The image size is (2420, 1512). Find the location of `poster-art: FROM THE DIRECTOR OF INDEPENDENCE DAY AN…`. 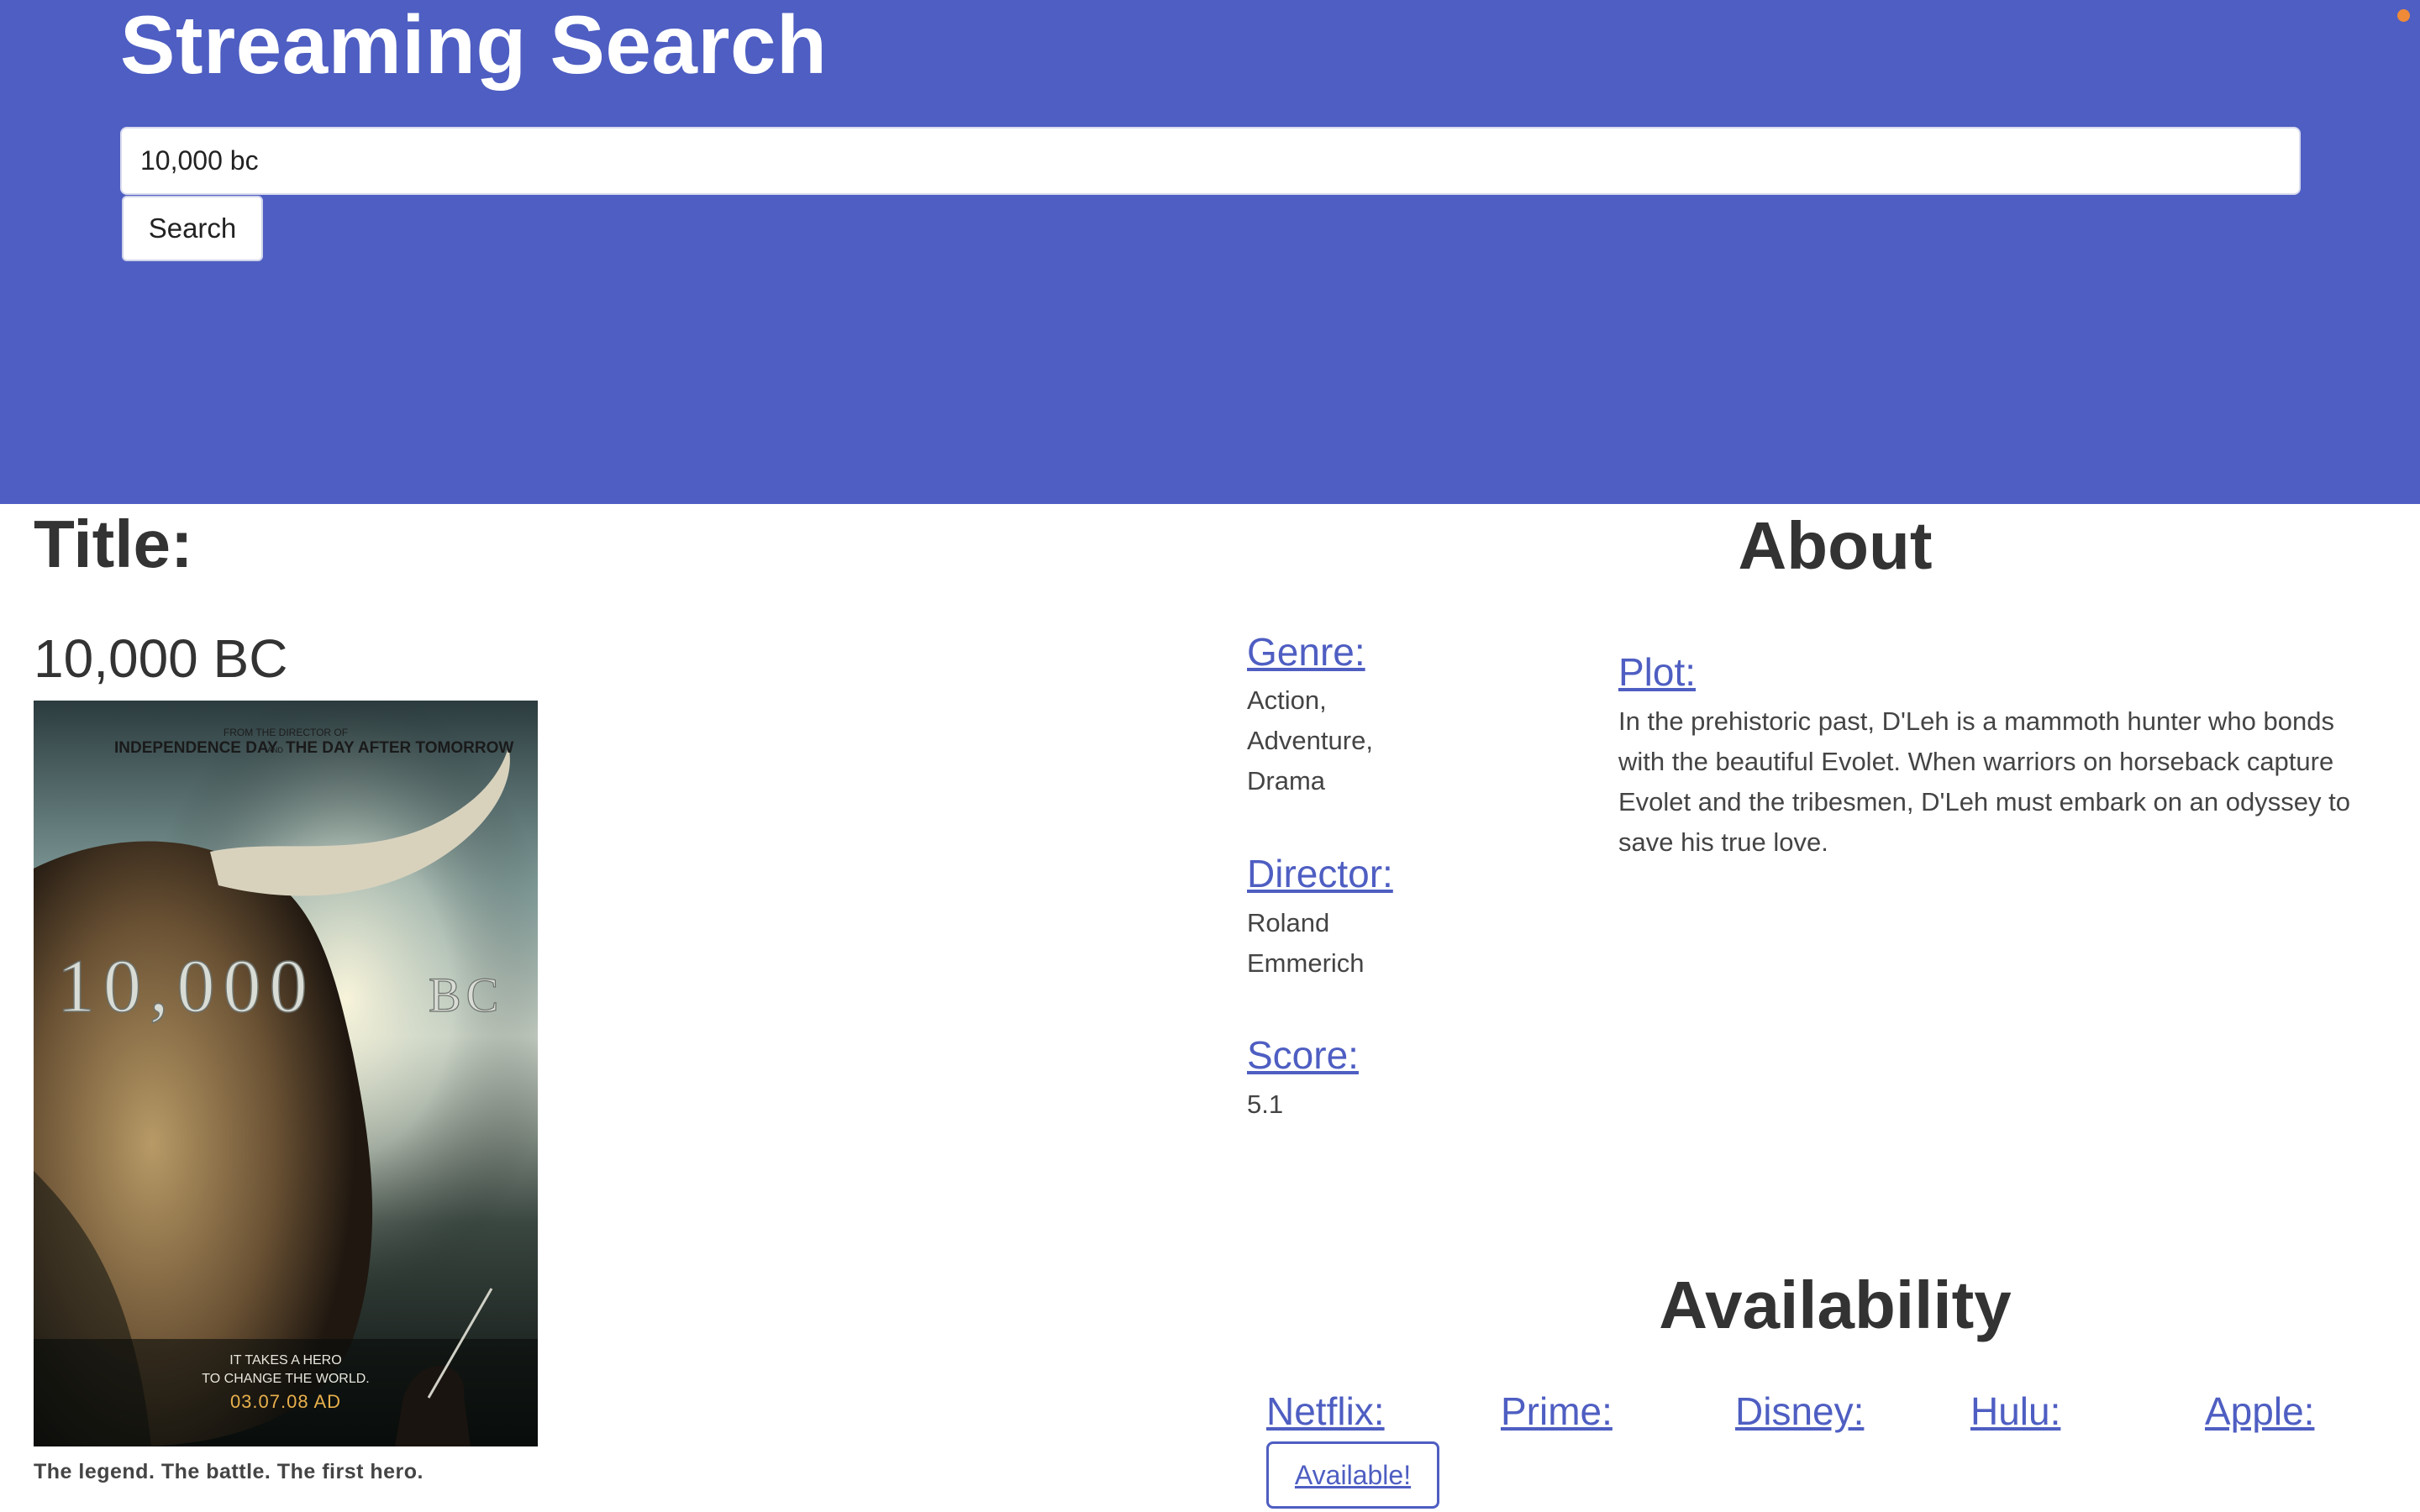

poster-art: FROM THE DIRECTOR OF INDEPENDENCE DAY AN… is located at coordinates (286, 1073).